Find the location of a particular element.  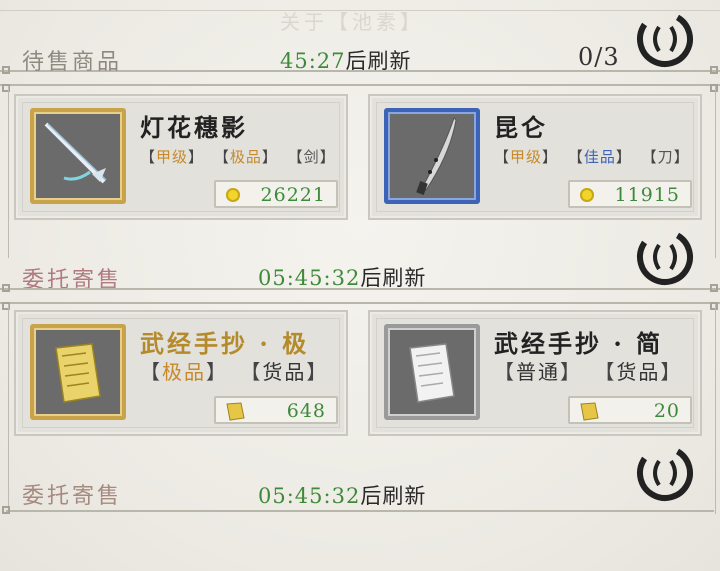

item-tags: 【普通】 【货品】 is located at coordinates (590, 370).